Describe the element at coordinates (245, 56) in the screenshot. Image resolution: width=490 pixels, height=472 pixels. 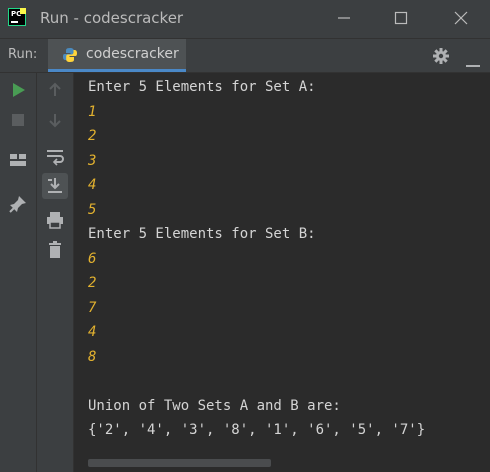
I see `run-toolbar: Run: codescracker` at that location.